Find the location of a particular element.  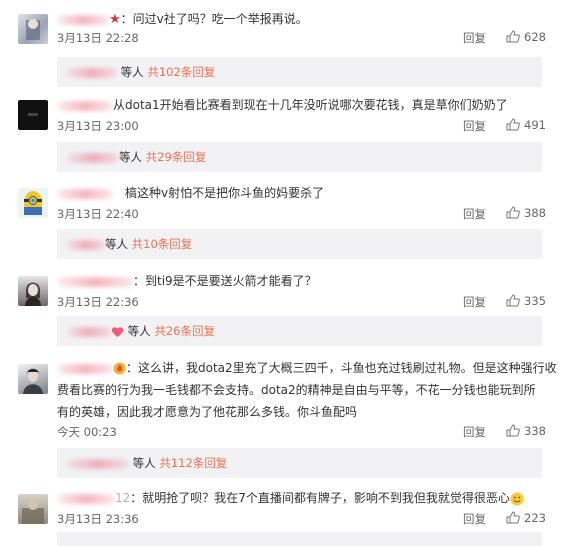

sub-replies-box: 等人 共102条回复 is located at coordinates (299, 72).